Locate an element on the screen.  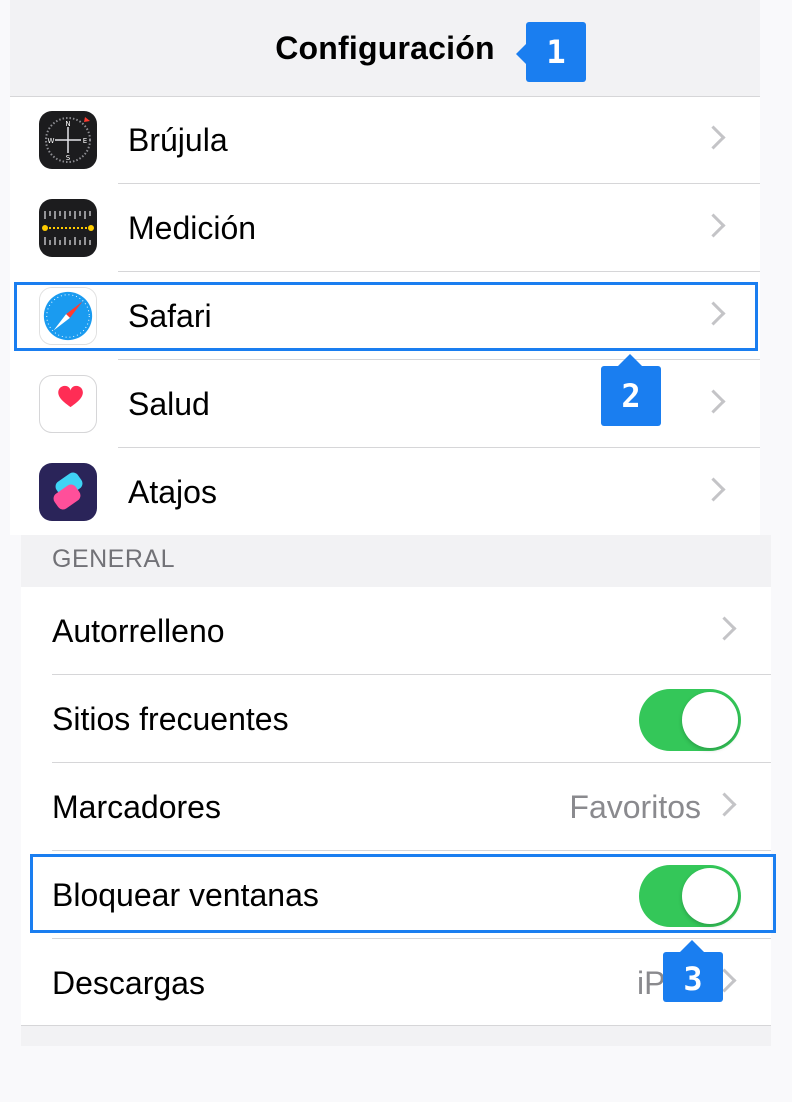
settings-row-label: Salud is located at coordinates (169, 404).